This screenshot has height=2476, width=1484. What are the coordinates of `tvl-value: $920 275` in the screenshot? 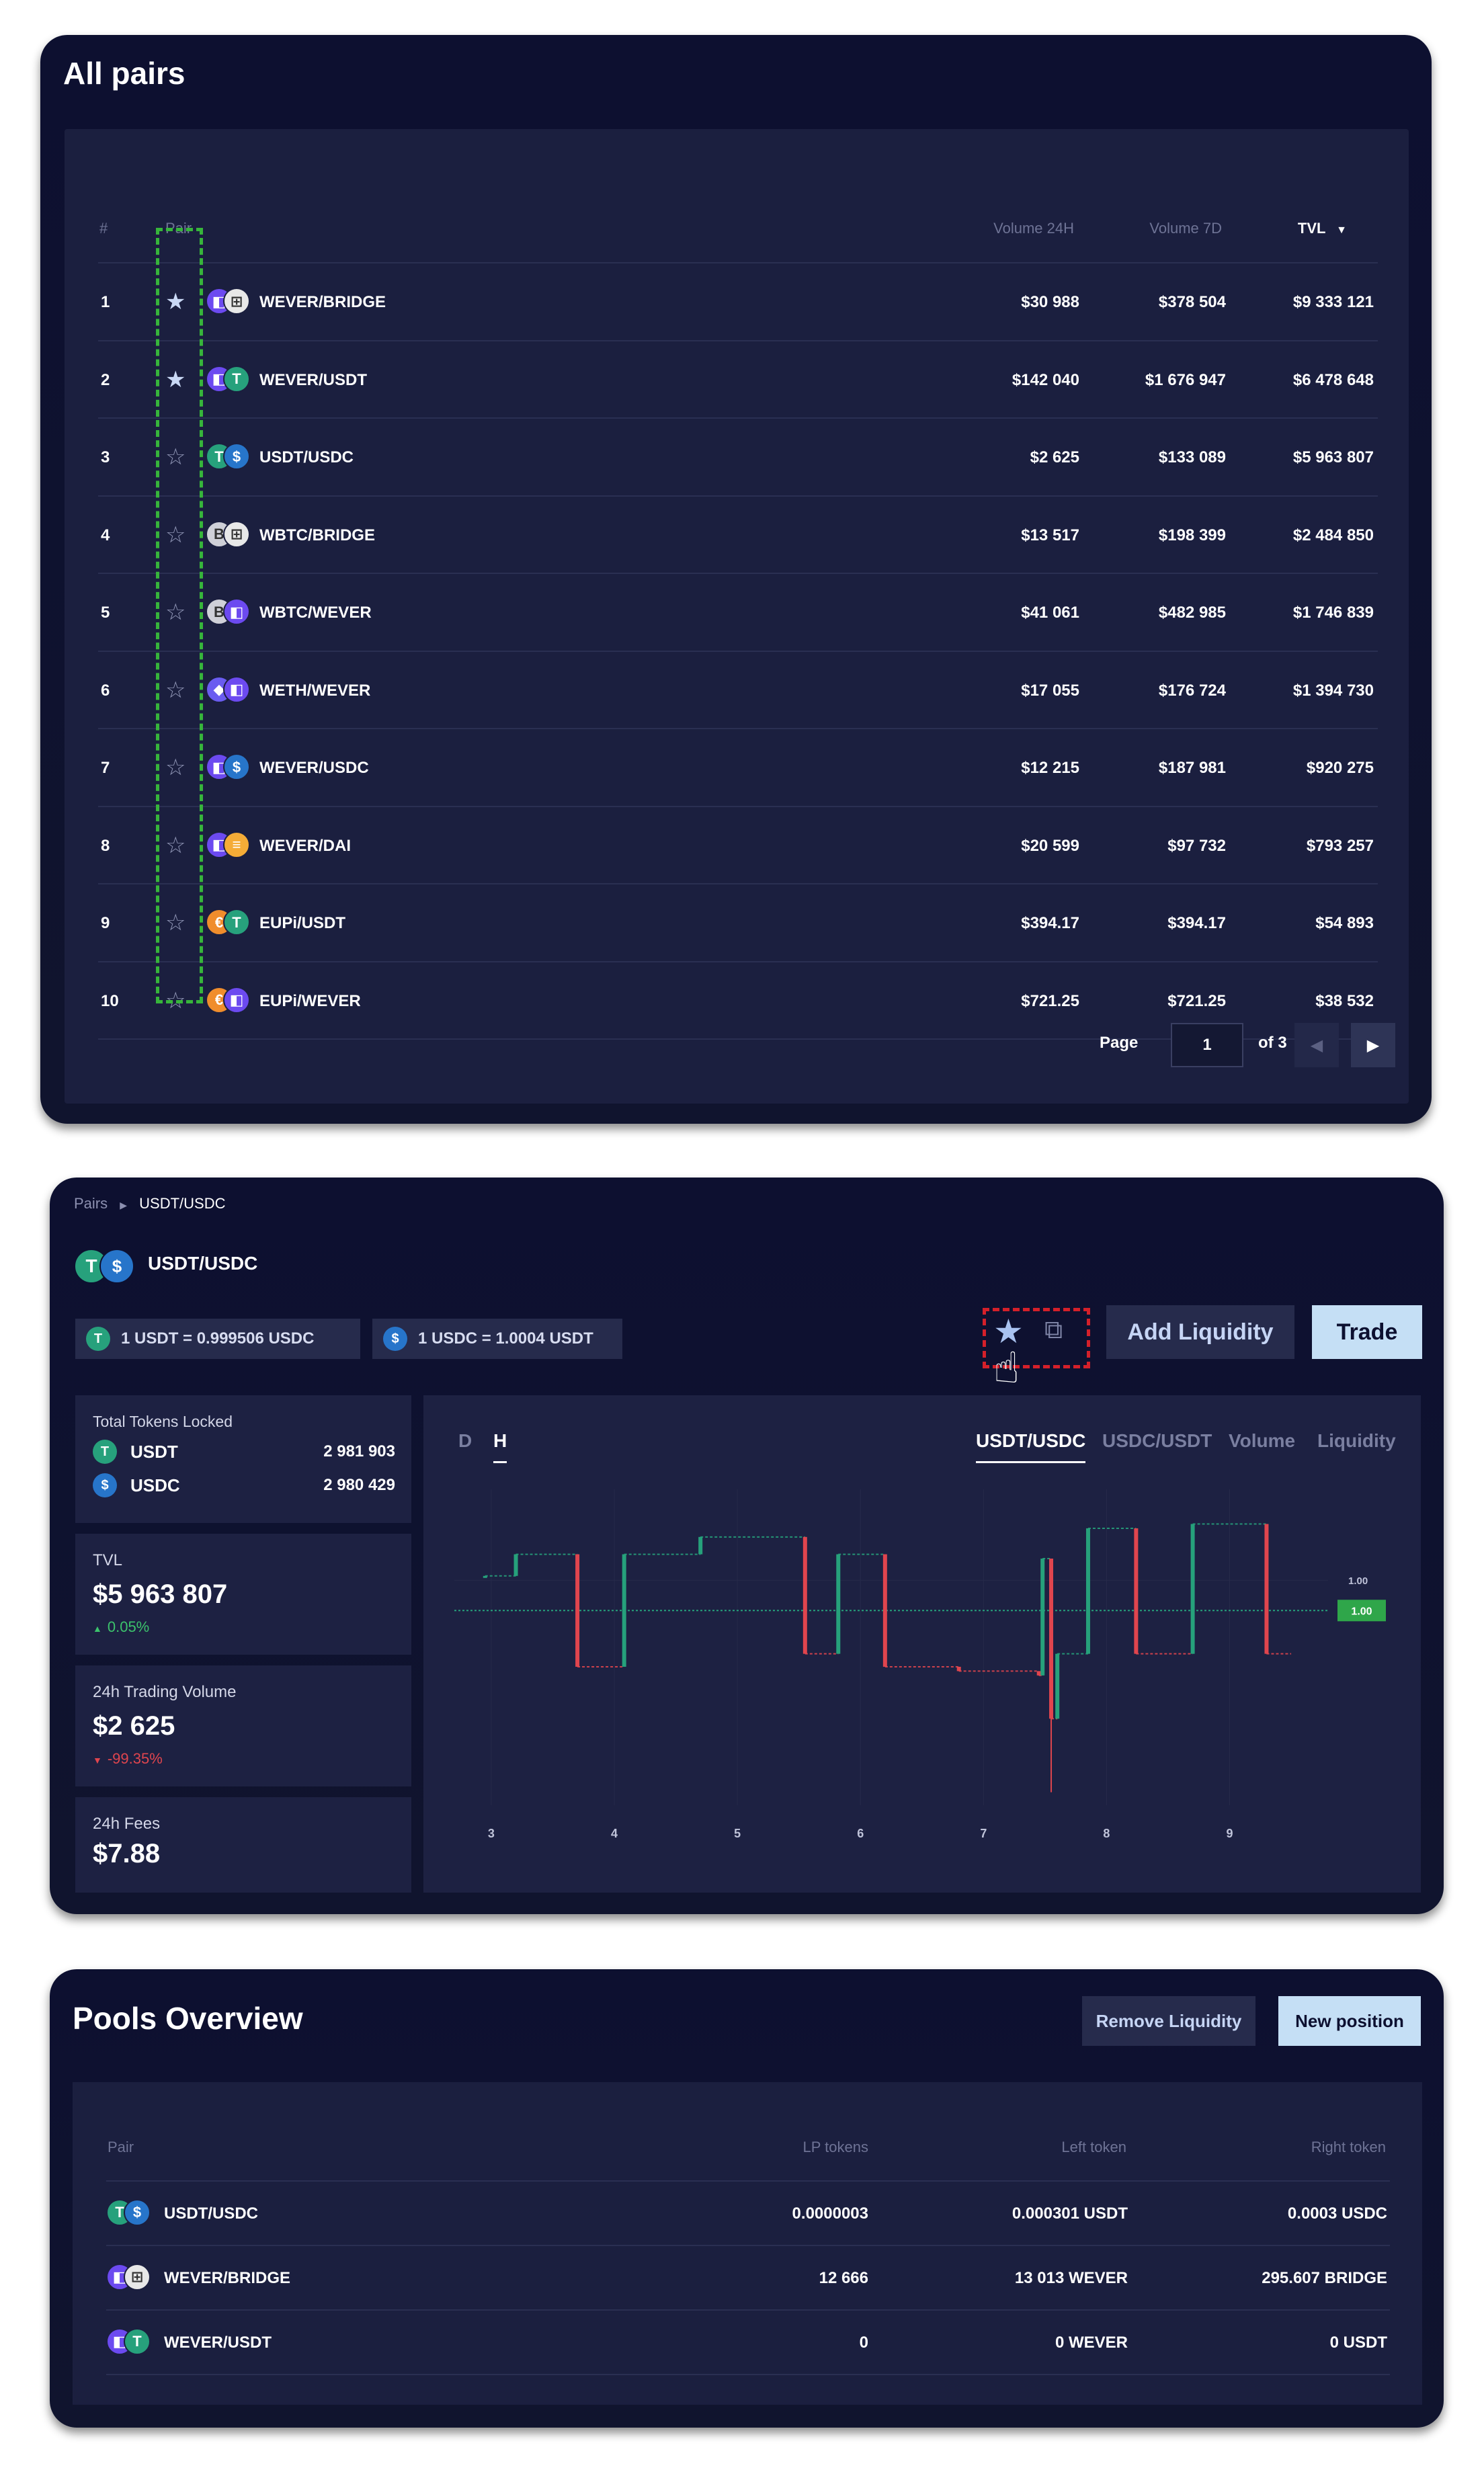 It's located at (1340, 768).